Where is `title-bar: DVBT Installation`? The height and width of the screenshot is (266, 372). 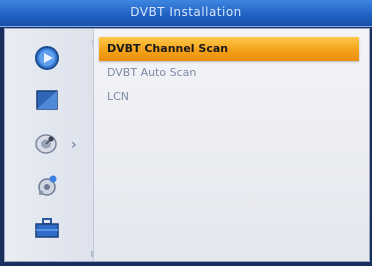 title-bar: DVBT Installation is located at coordinates (186, 13).